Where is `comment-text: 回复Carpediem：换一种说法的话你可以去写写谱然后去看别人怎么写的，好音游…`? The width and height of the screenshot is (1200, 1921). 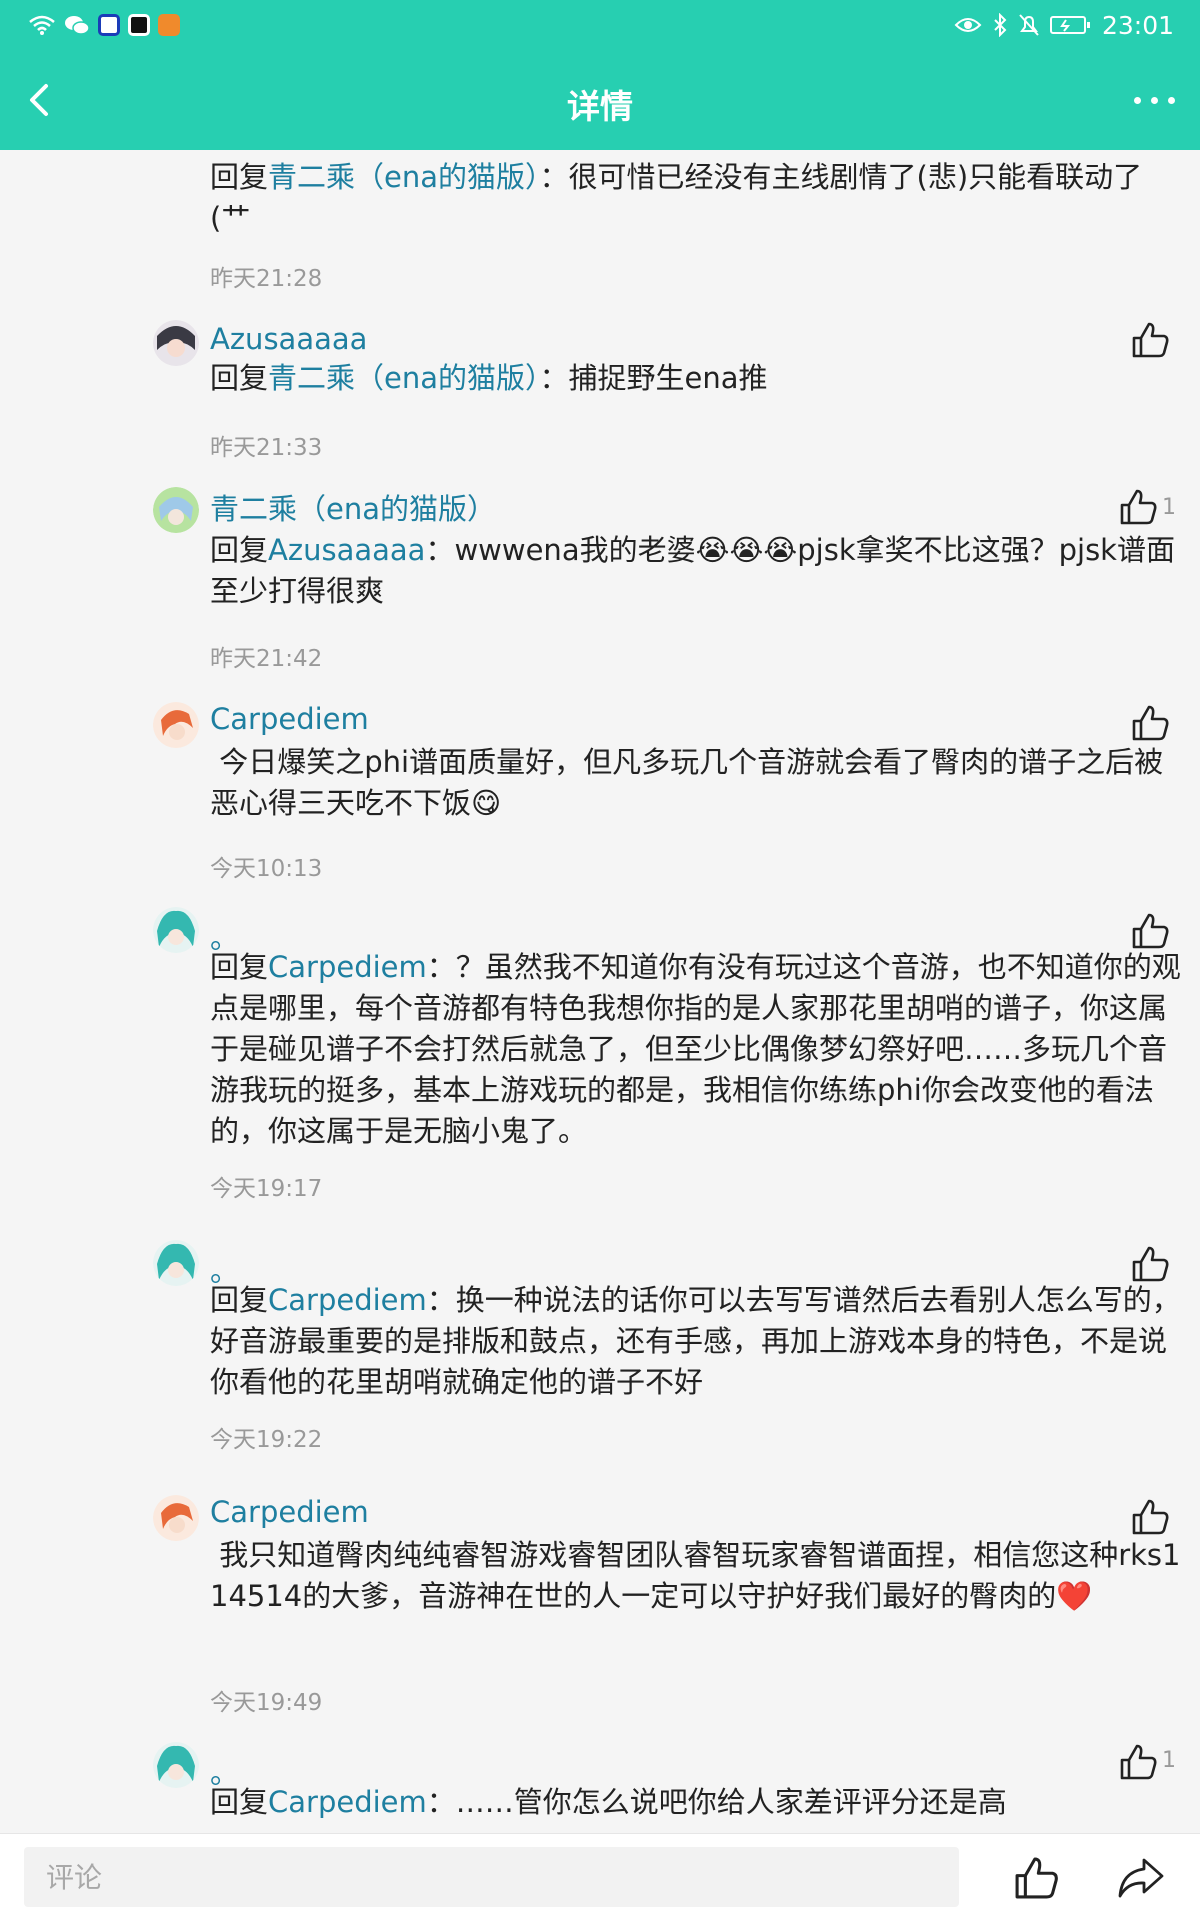 comment-text: 回复Carpediem：换一种说法的话你可以去写写谱然后去看别人怎么写的，好音游… is located at coordinates (695, 1341).